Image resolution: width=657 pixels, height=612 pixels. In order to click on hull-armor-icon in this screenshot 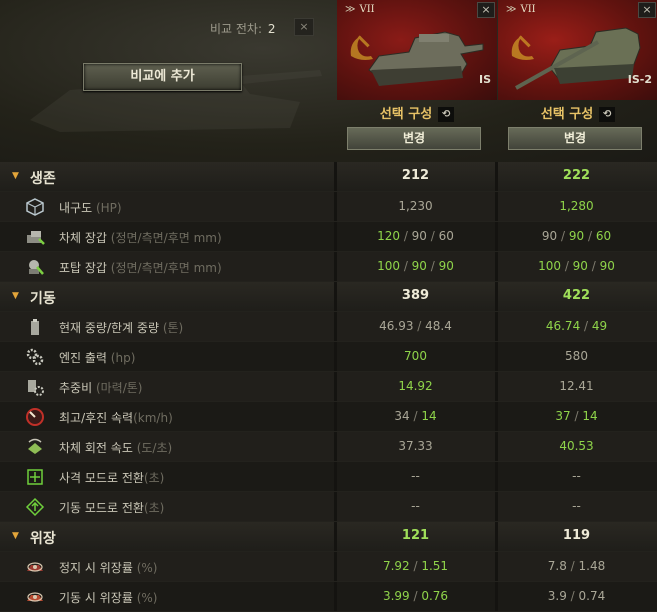, I will do `click(36, 238)`.